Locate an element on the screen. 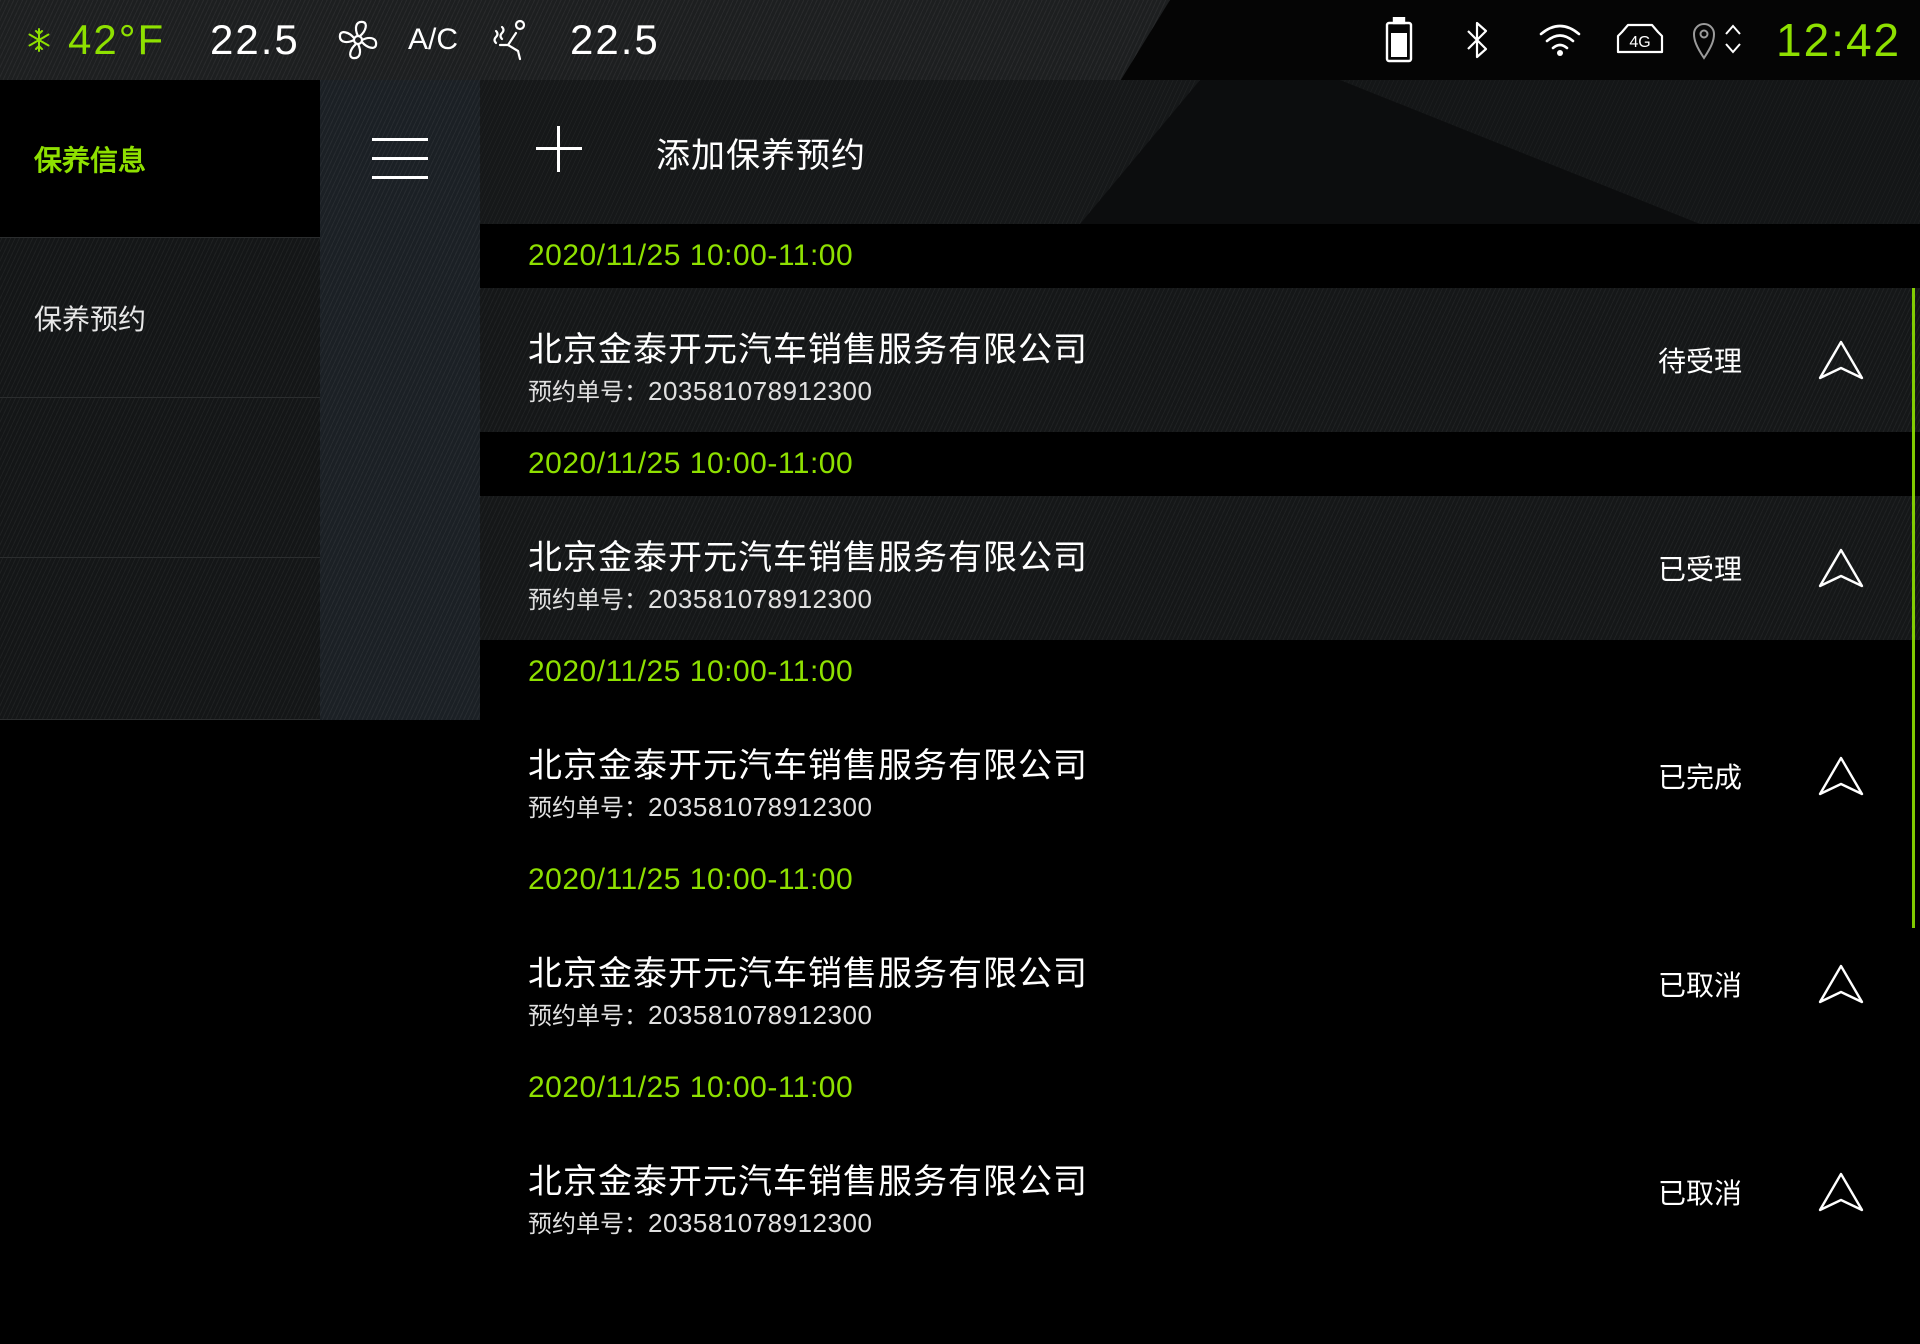 This screenshot has width=1920, height=1344. menu-item-label: 保养预约 is located at coordinates (90, 319).